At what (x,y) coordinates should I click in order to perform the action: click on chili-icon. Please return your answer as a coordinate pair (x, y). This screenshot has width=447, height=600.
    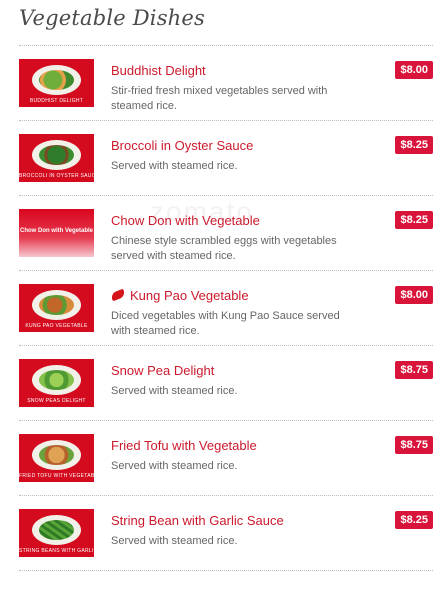
    Looking at the image, I should click on (118, 295).